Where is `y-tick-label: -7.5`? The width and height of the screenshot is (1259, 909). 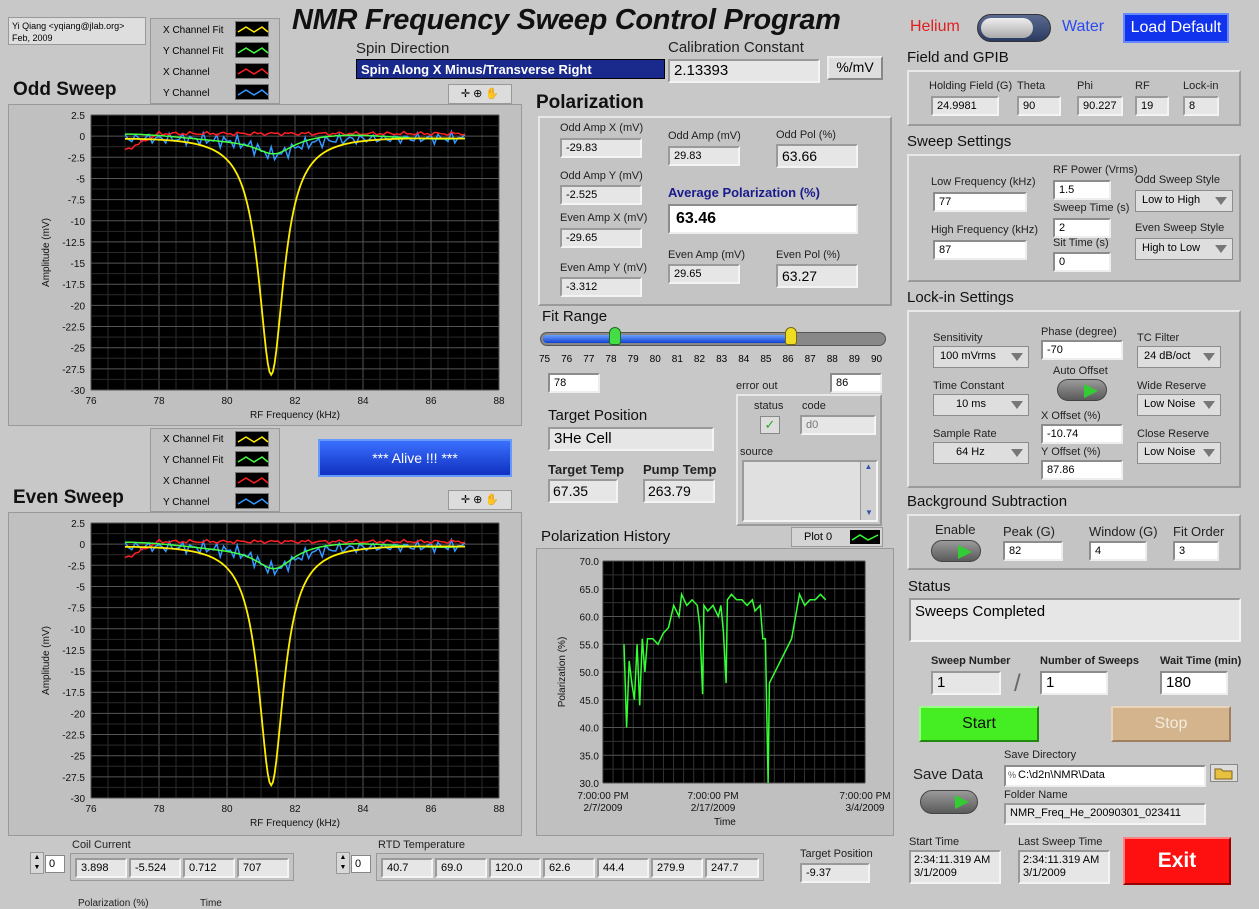 y-tick-label: -7.5 is located at coordinates (77, 609).